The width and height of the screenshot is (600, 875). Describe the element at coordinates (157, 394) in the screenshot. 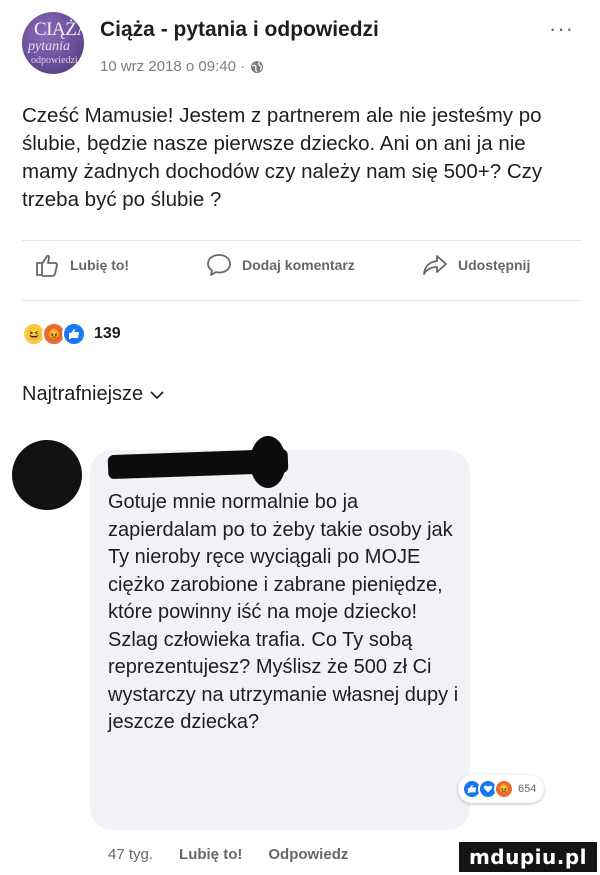

I see `chevron-down-icon` at that location.